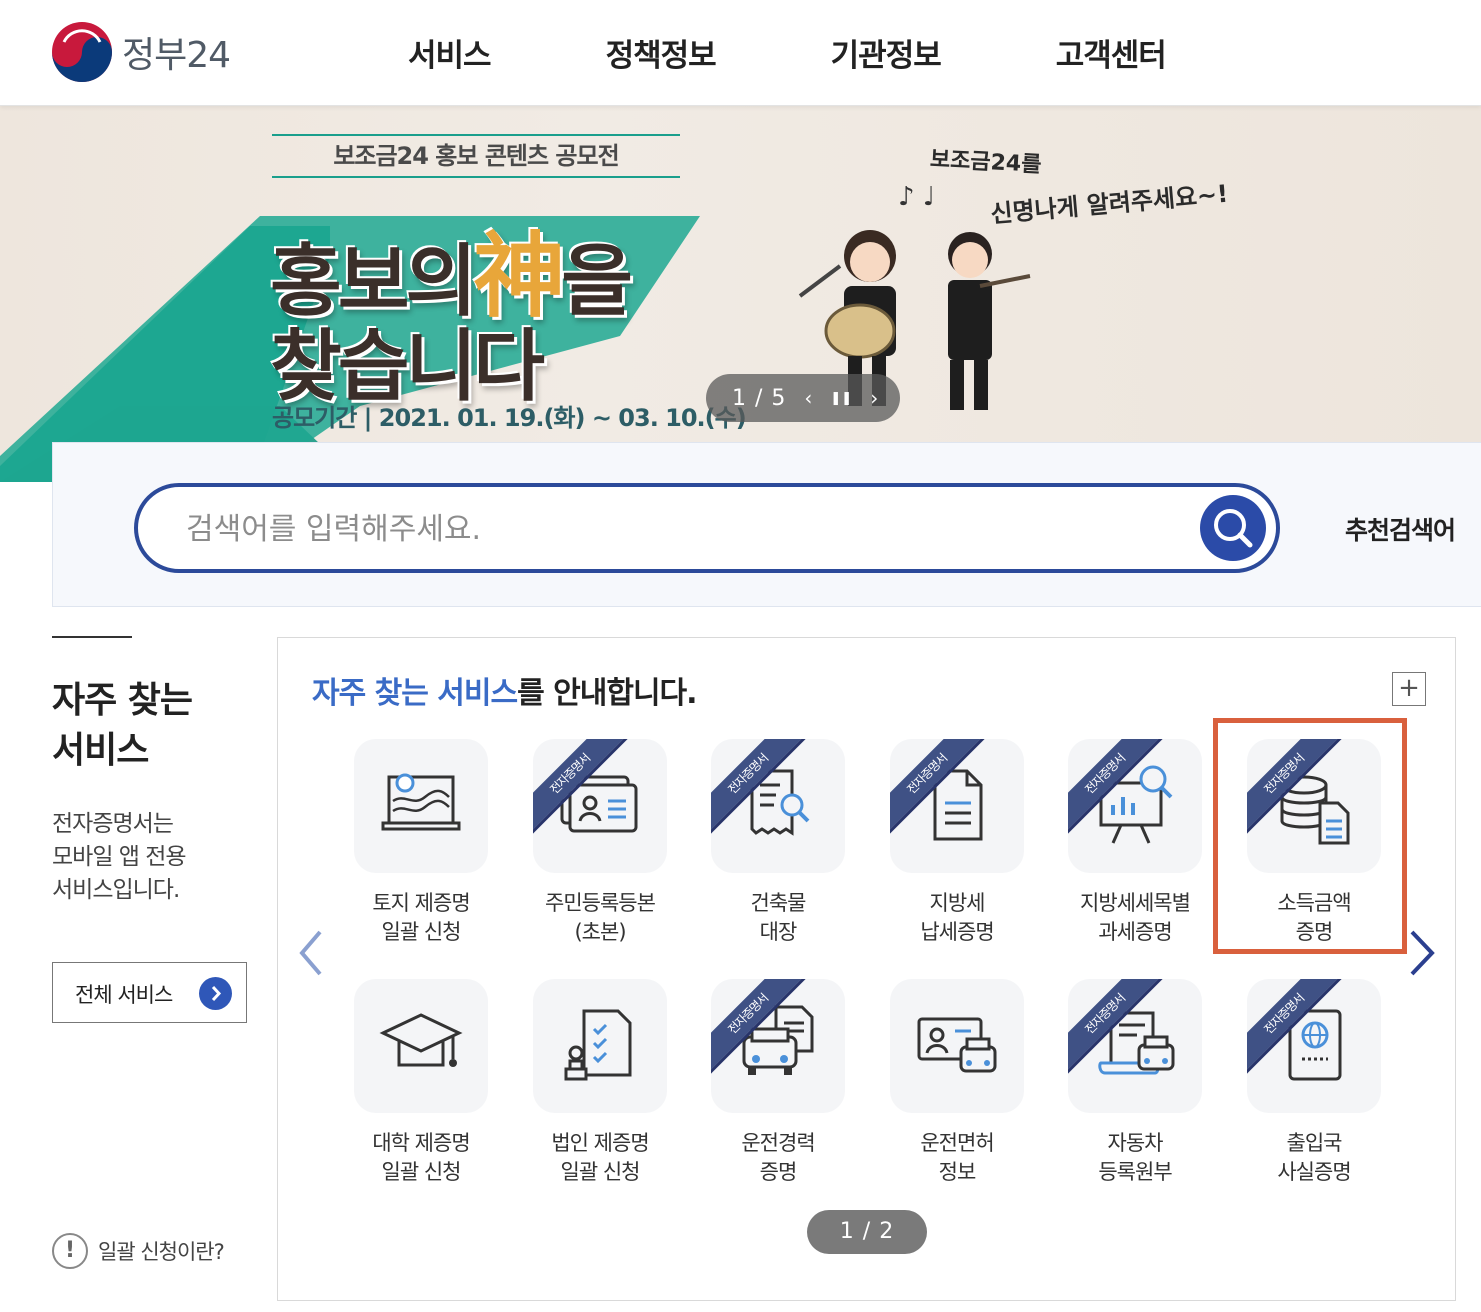 The image size is (1481, 1312). I want to click on banner-prev-button: ‹, so click(808, 398).